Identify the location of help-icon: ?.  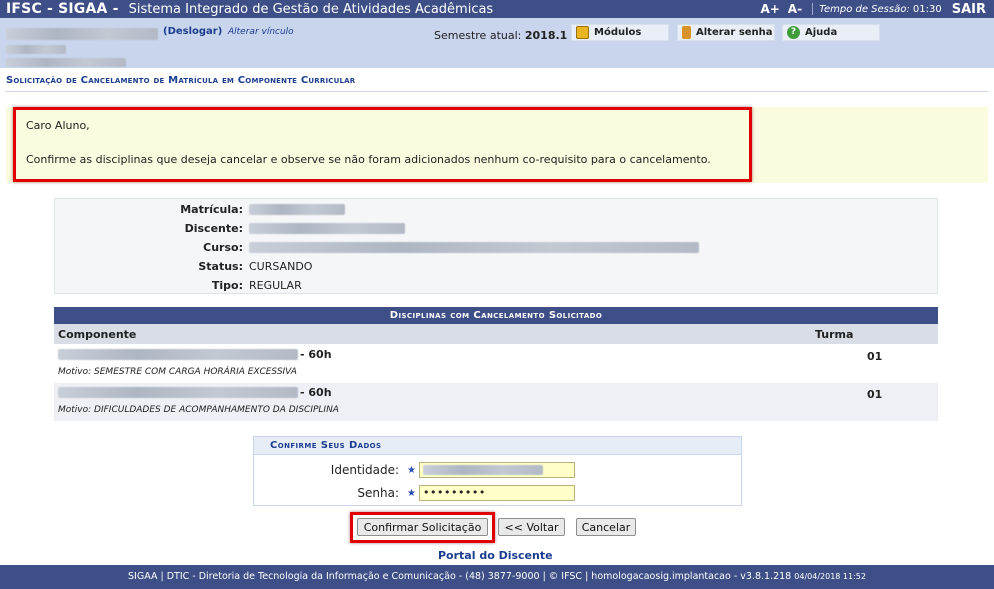
(793, 32).